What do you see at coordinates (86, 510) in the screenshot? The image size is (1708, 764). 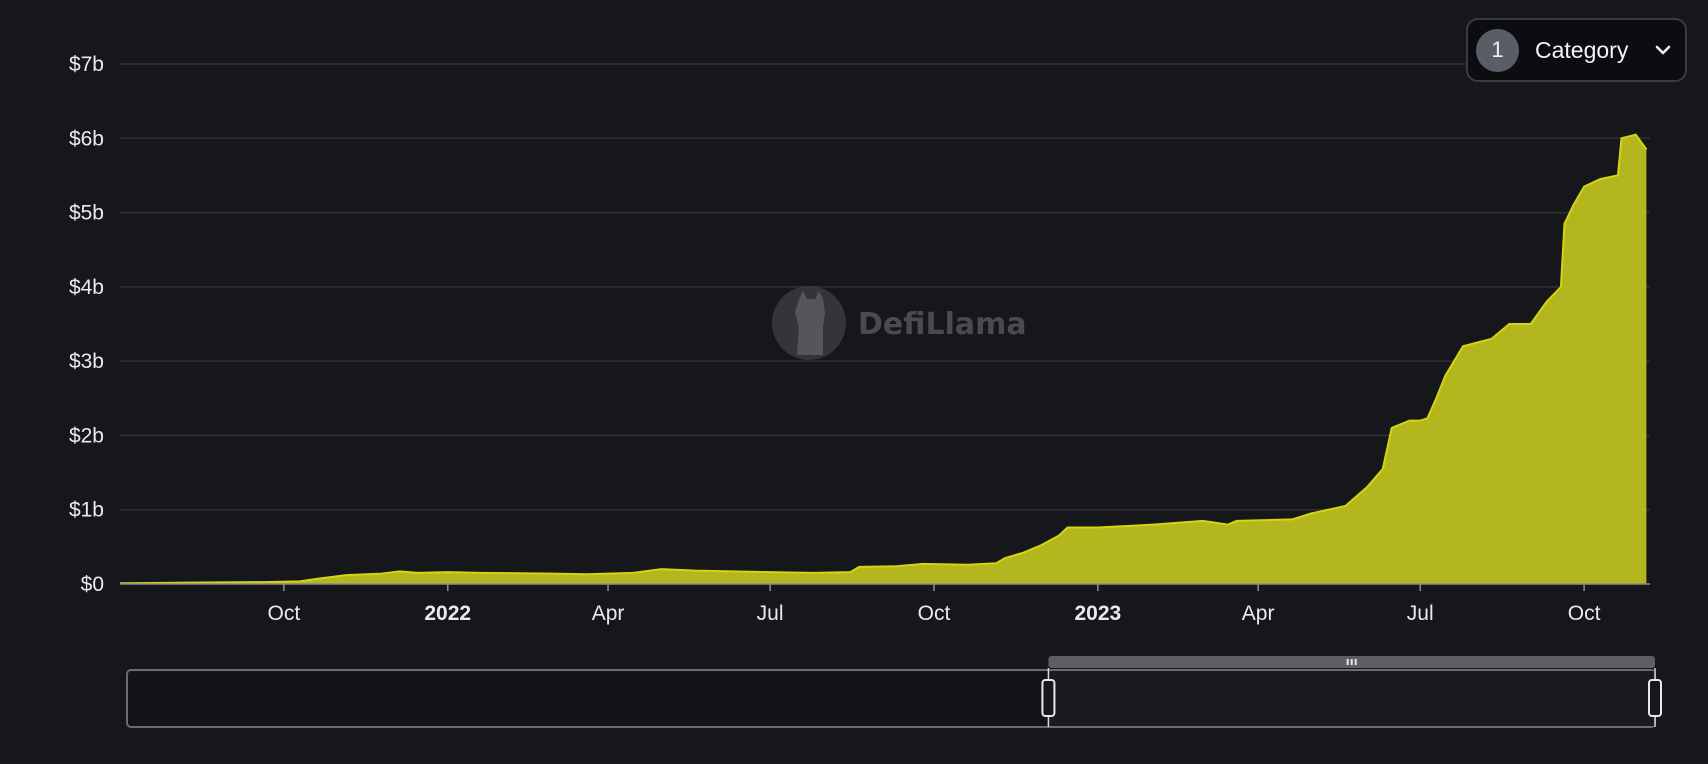 I see `y-tick-label: $1b` at bounding box center [86, 510].